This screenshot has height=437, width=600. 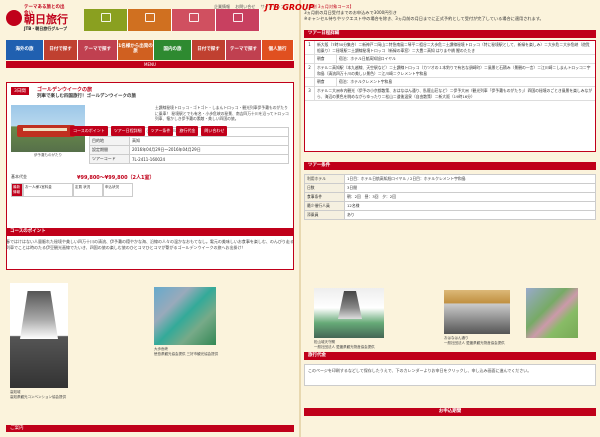 What do you see at coordinates (65, 90) in the screenshot?
I see `tour-title: ゴールデンウイークの旅` at bounding box center [65, 90].